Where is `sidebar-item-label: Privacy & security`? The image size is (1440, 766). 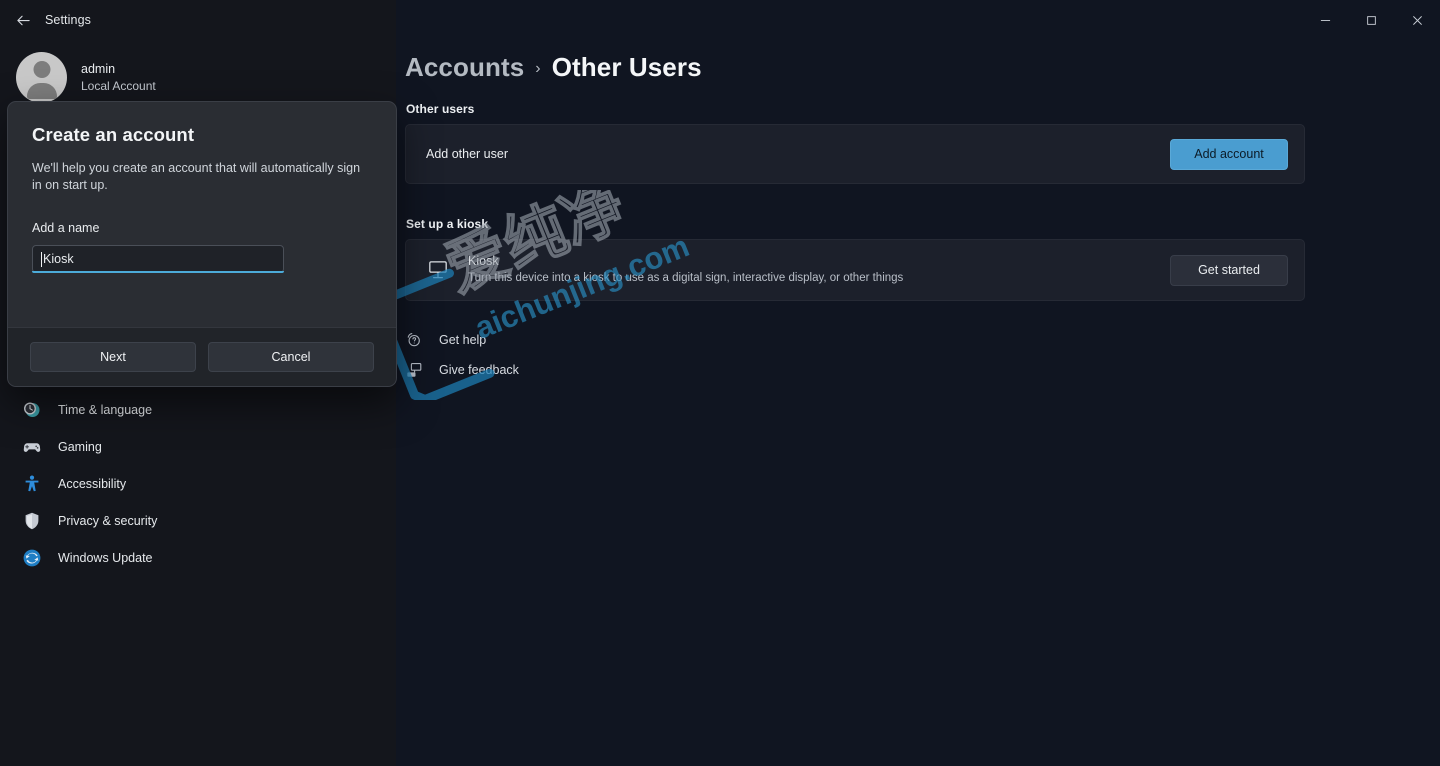 sidebar-item-label: Privacy & security is located at coordinates (108, 521).